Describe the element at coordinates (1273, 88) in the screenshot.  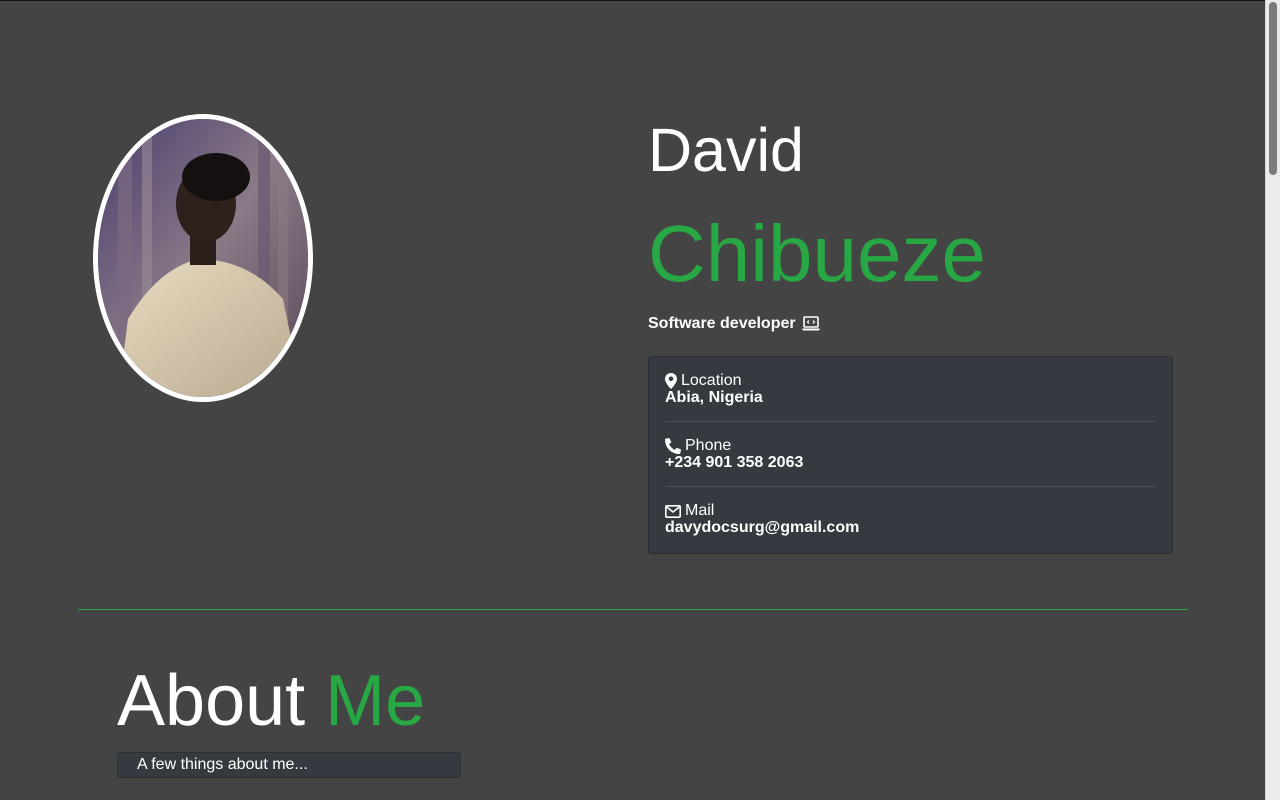
I see `scrollbar-thumb` at that location.